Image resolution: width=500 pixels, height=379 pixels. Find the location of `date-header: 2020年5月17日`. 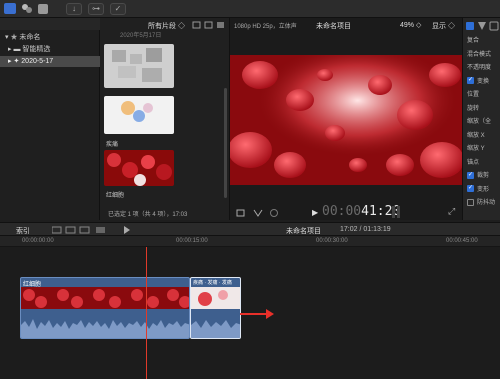

date-header: 2020年5月17日 is located at coordinates (141, 36).